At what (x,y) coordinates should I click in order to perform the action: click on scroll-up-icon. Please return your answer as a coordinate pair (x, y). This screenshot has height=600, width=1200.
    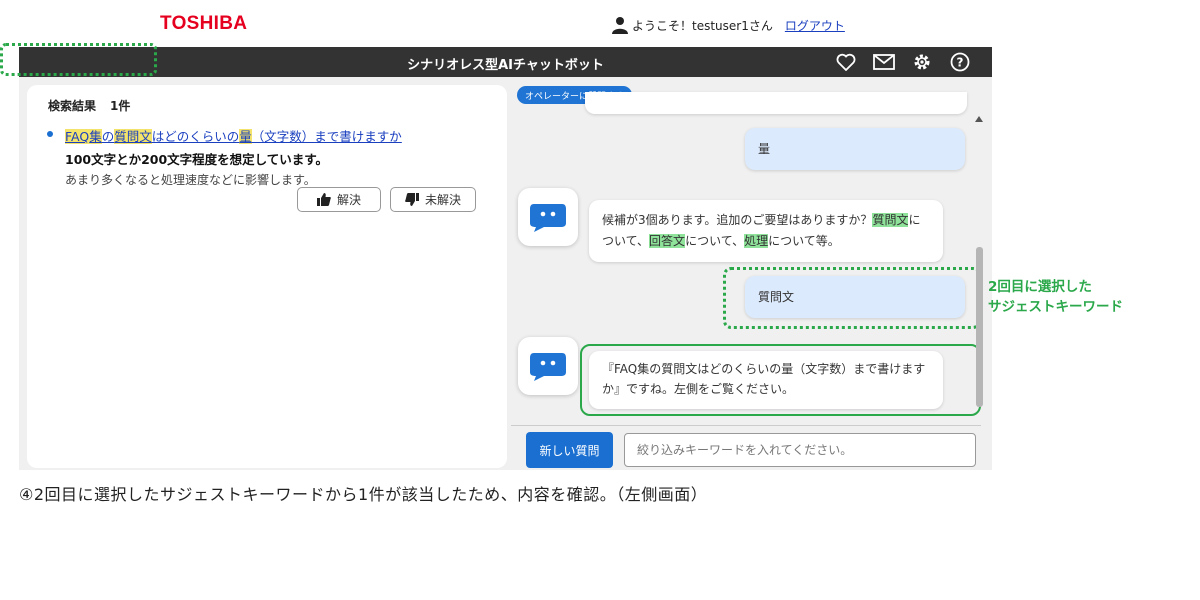
    Looking at the image, I should click on (979, 119).